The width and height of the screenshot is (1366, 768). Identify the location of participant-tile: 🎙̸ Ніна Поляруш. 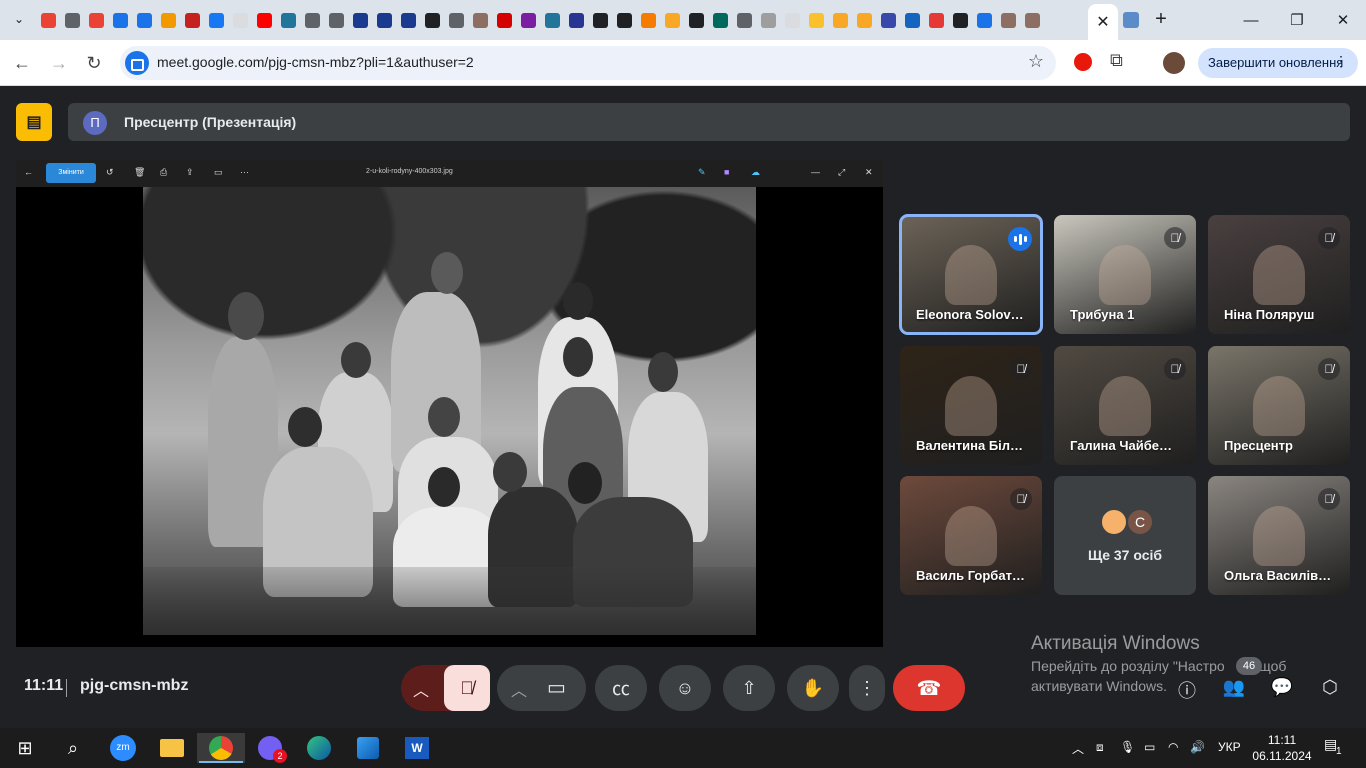
(1279, 274).